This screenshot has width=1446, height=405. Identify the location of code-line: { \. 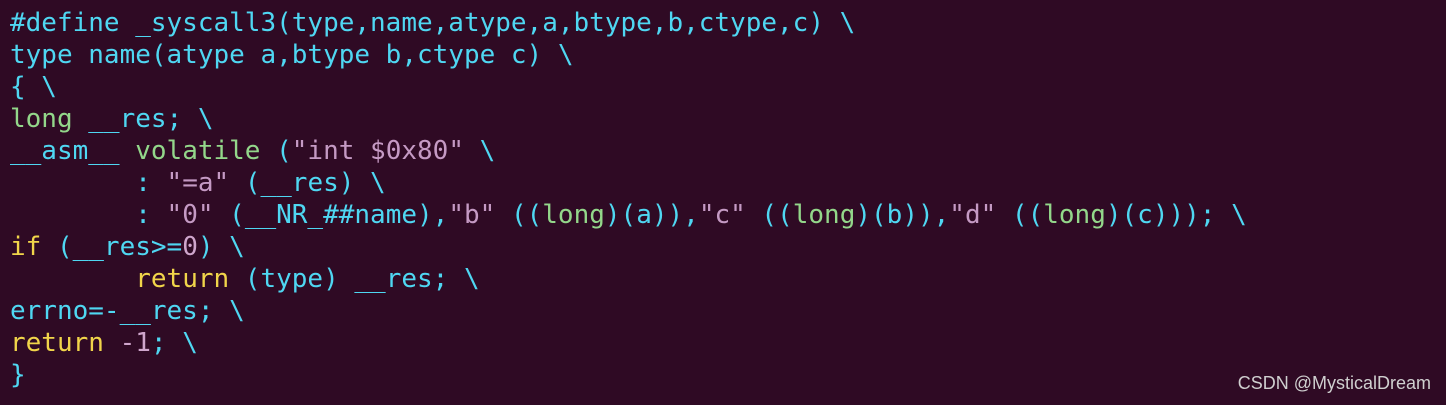
(628, 87).